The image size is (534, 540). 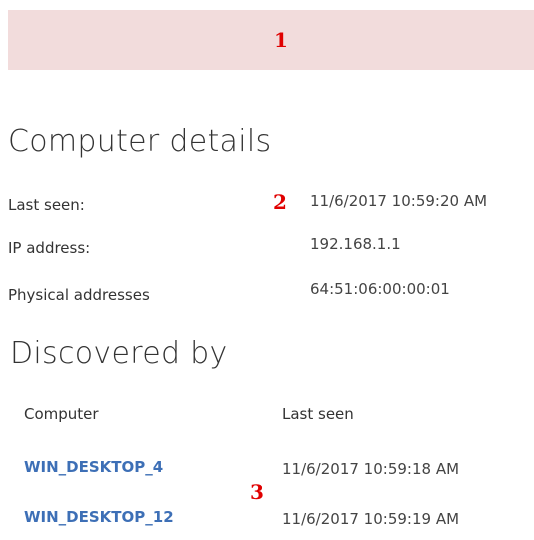 I want to click on computer-link-win-desktop-12: WIN_DESKTOP_12, so click(x=99, y=517).